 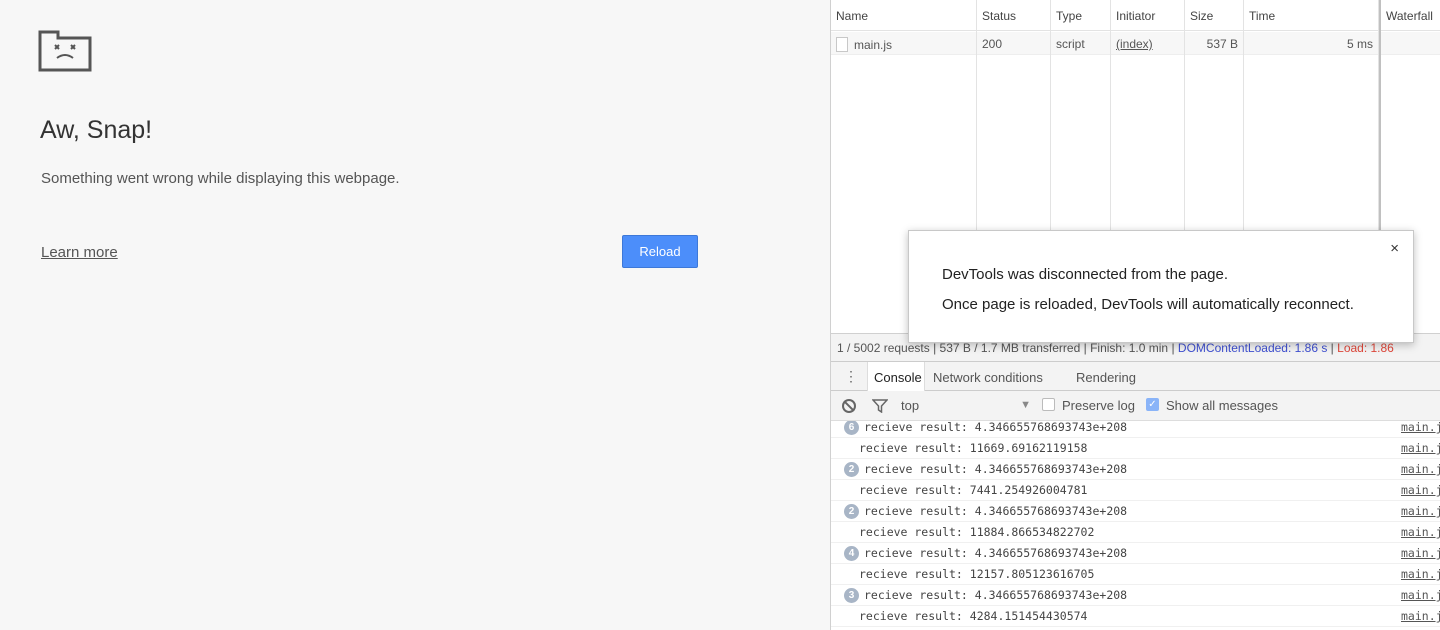 What do you see at coordinates (849, 406) in the screenshot?
I see `clear-console-icon` at bounding box center [849, 406].